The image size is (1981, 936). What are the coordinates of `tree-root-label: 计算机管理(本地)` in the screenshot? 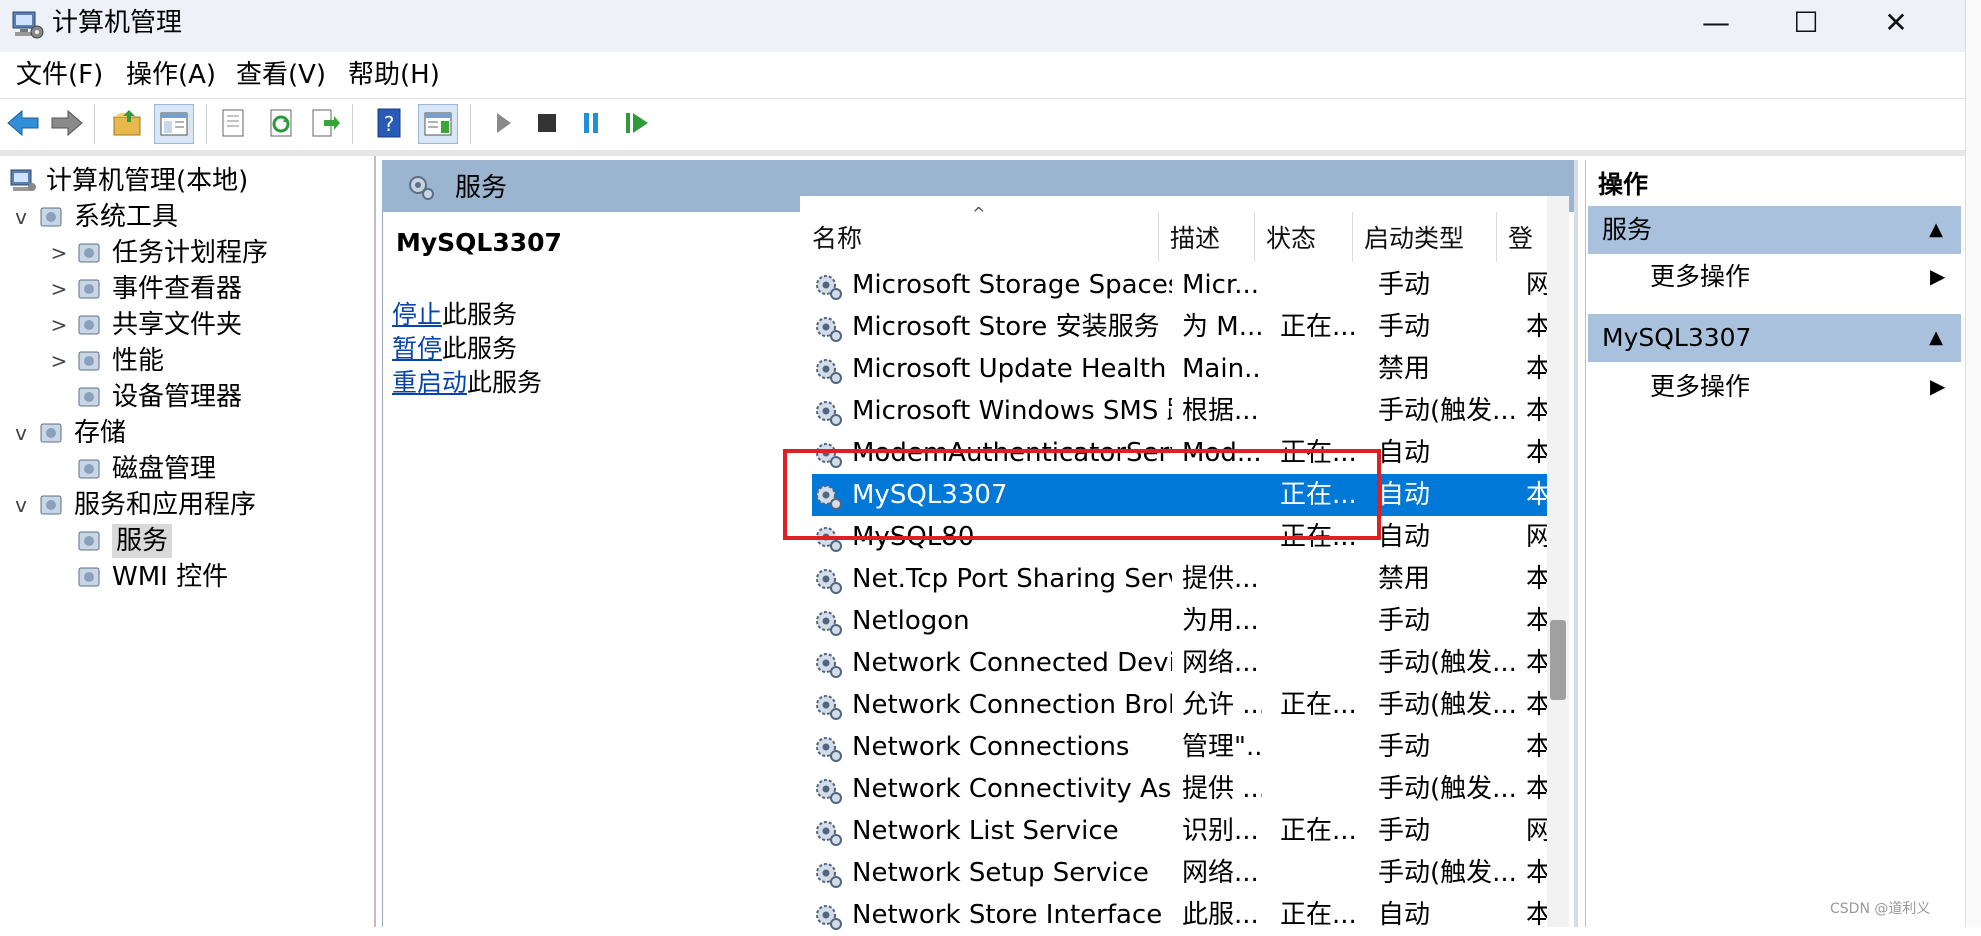 It's located at (147, 181).